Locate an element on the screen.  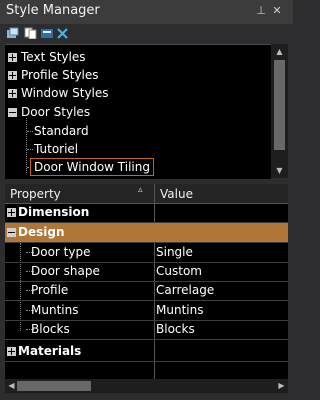
value-door-shape: Custom is located at coordinates (179, 271).